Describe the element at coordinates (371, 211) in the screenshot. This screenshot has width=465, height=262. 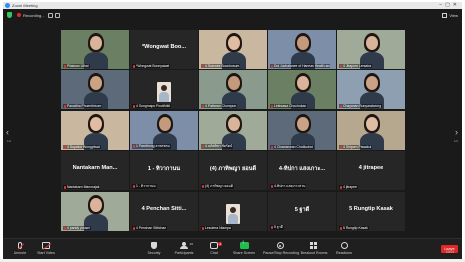
I see `participant-tile: 5 Rungtip Kasak 5 Rungtip Kasak` at that location.